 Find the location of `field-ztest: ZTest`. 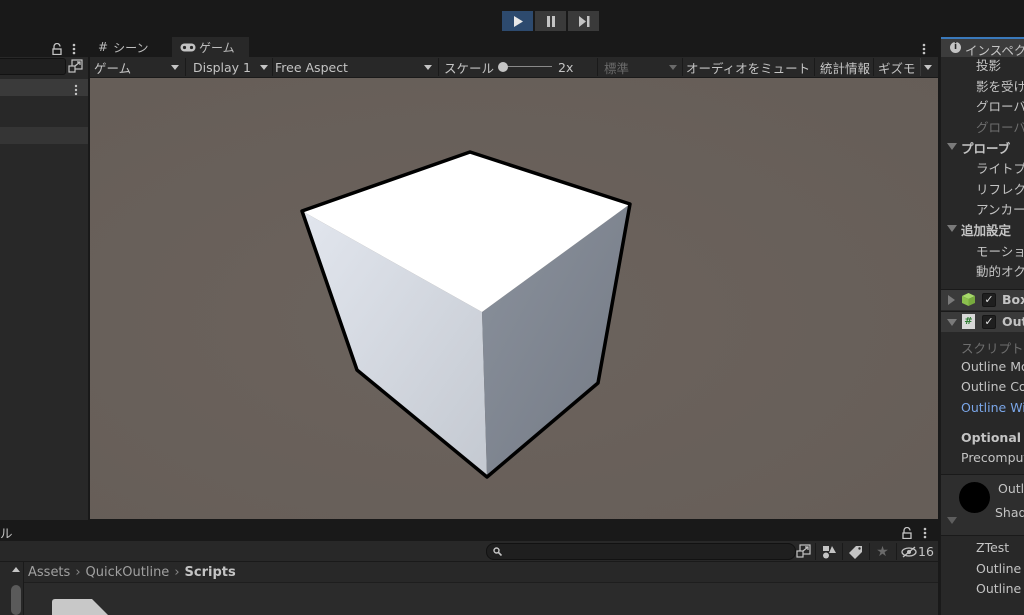

field-ztest: ZTest is located at coordinates (992, 547).